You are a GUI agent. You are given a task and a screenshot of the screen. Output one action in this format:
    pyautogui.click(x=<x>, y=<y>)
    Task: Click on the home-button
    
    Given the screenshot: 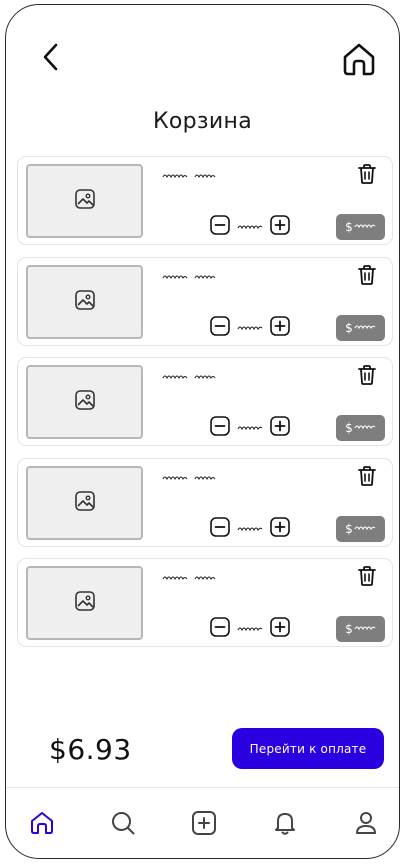 What is the action you would take?
    pyautogui.click(x=359, y=59)
    